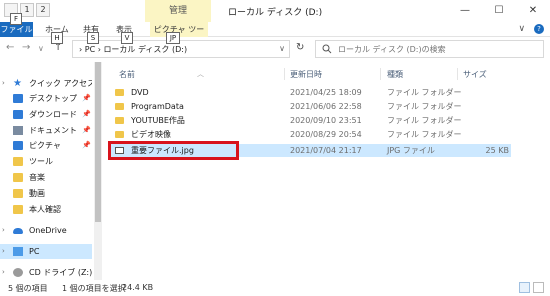 This screenshot has height=296, width=550. Describe the element at coordinates (18, 130) in the screenshot. I see `document-icon` at that location.